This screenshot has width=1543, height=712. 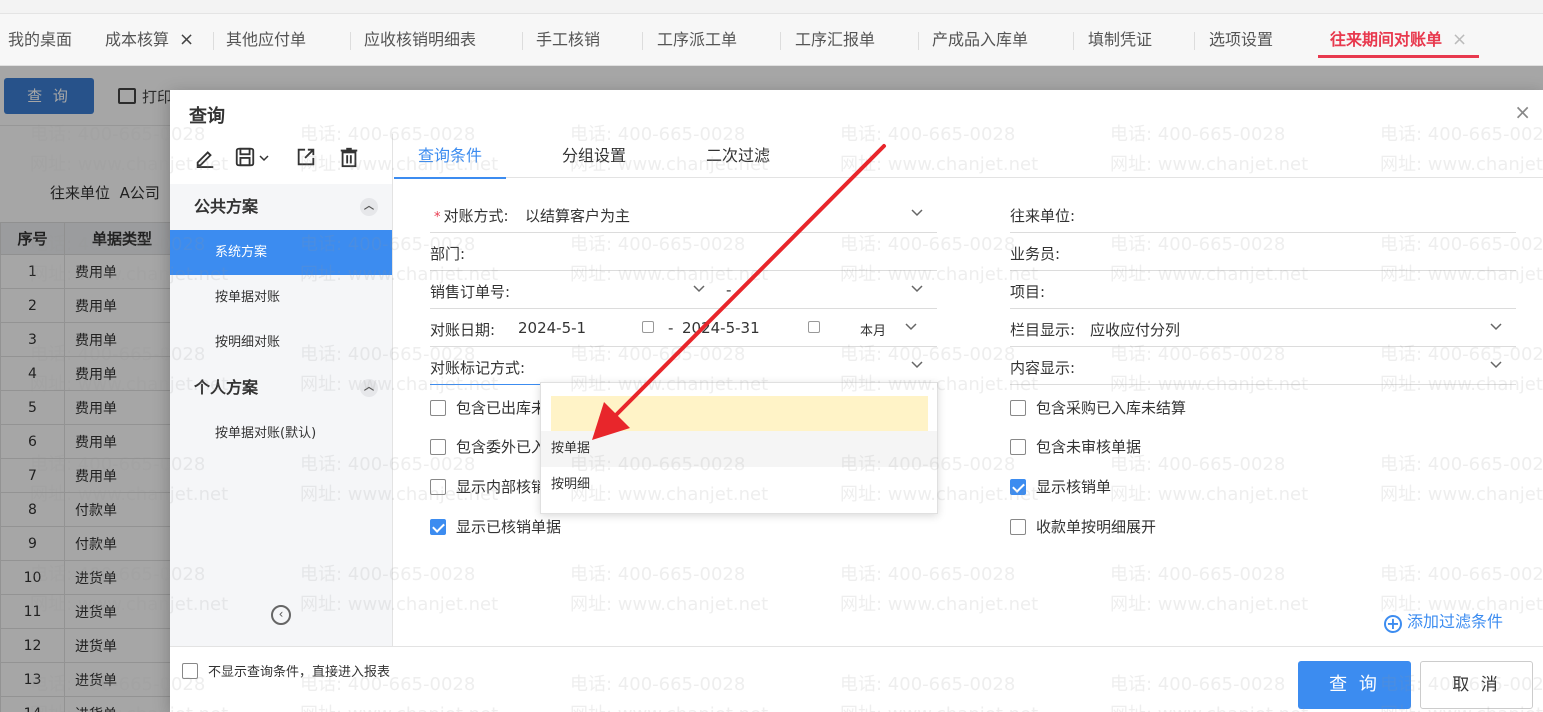 What do you see at coordinates (495, 526) in the screenshot?
I see `checkbox-show-written-off: 显示已核销单据` at bounding box center [495, 526].